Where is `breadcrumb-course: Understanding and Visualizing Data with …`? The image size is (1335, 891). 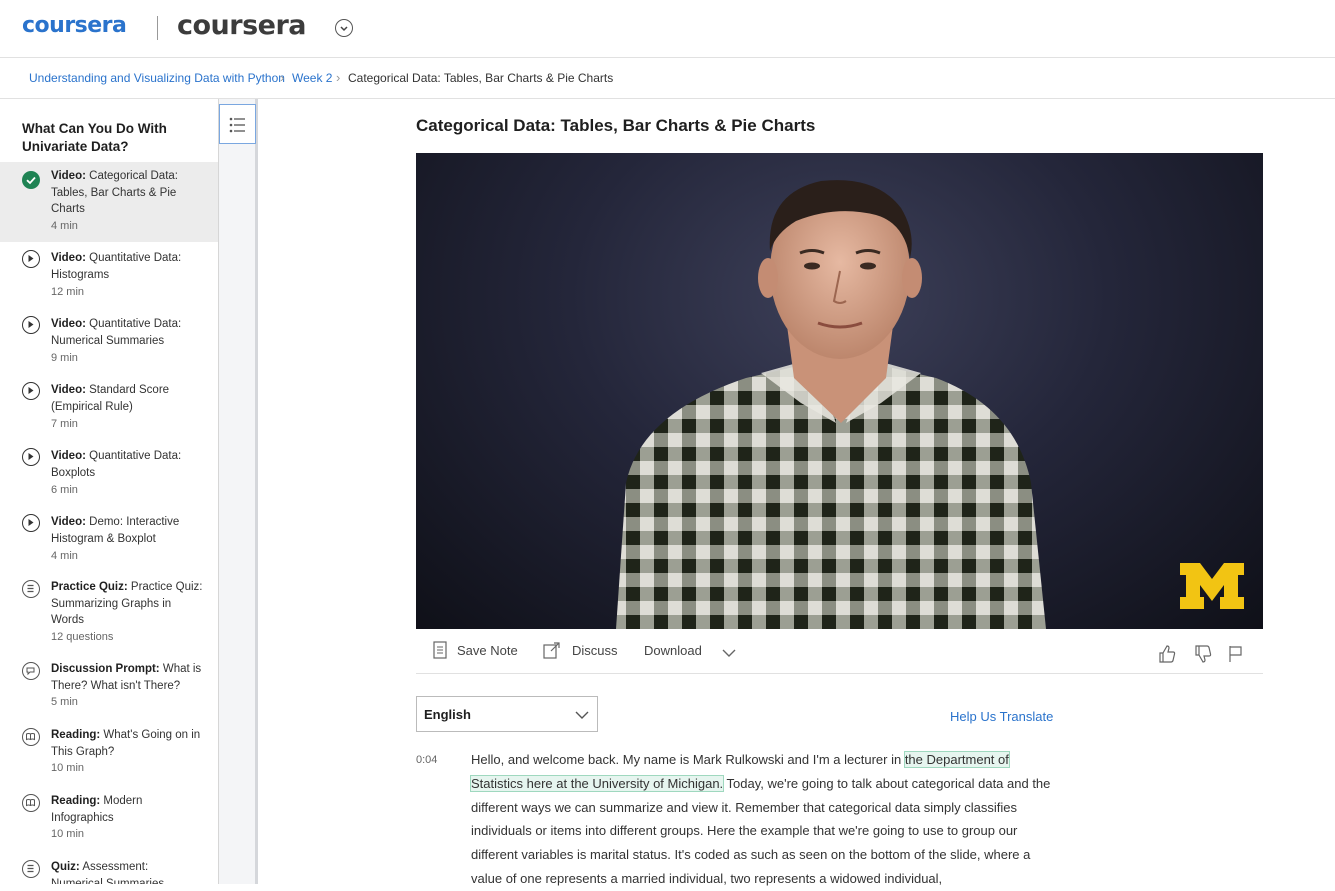 breadcrumb-course: Understanding and Visualizing Data with … is located at coordinates (157, 78).